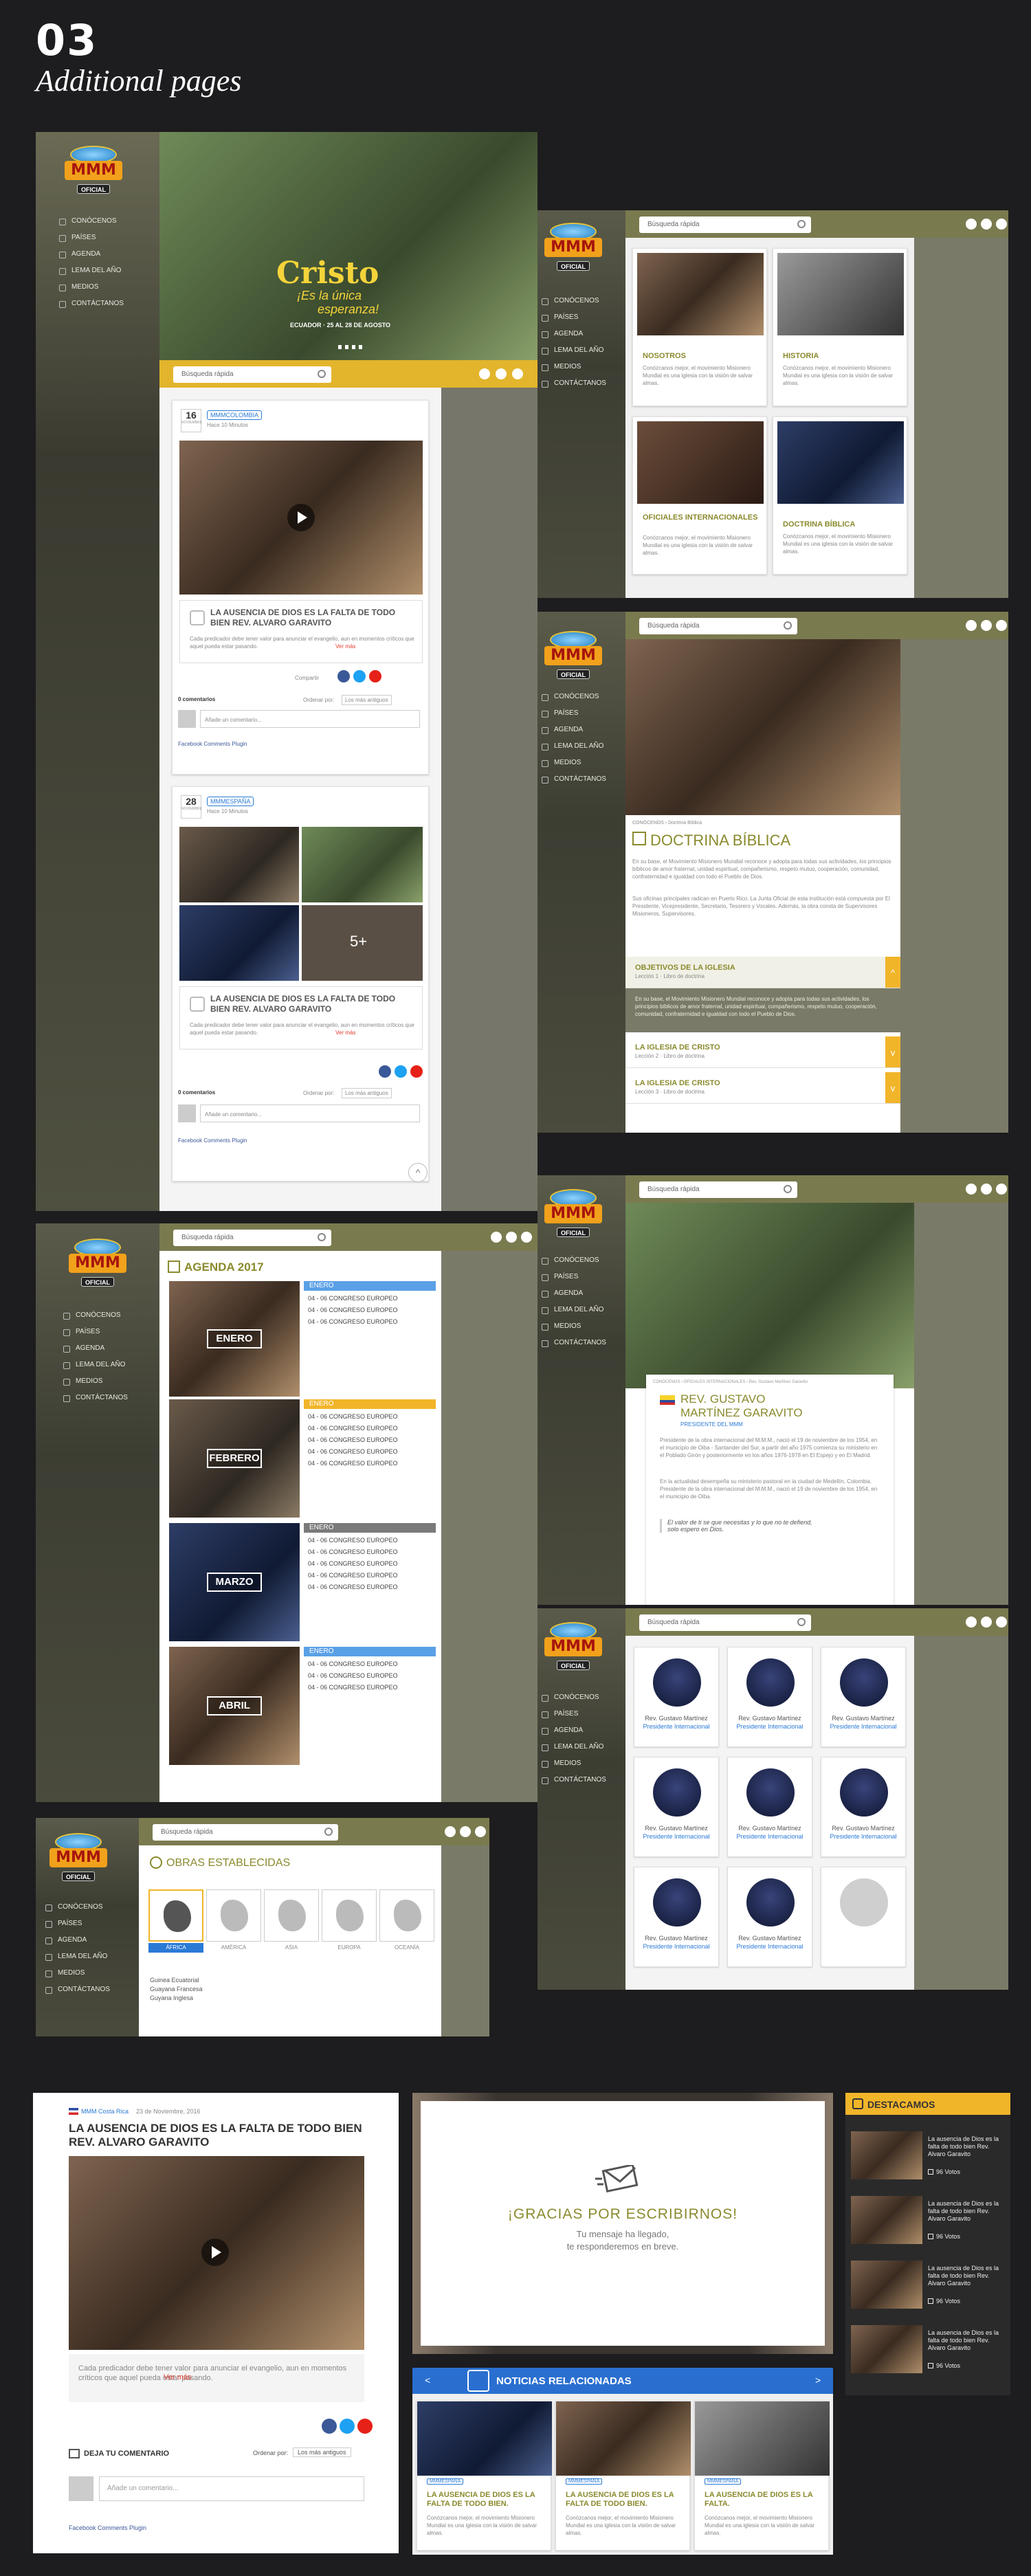  What do you see at coordinates (301, 517) in the screenshot?
I see `play-icon` at bounding box center [301, 517].